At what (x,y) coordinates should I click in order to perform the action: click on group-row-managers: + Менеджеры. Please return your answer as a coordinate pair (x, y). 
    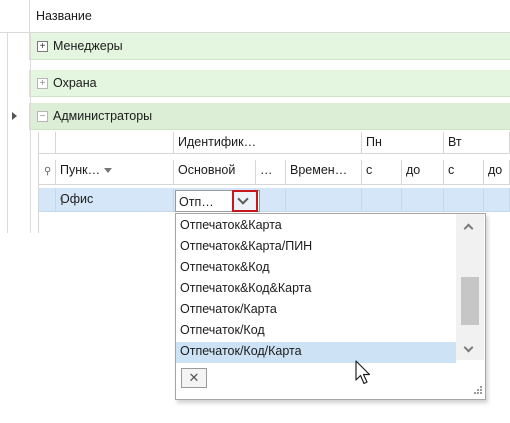
    Looking at the image, I should click on (255, 46).